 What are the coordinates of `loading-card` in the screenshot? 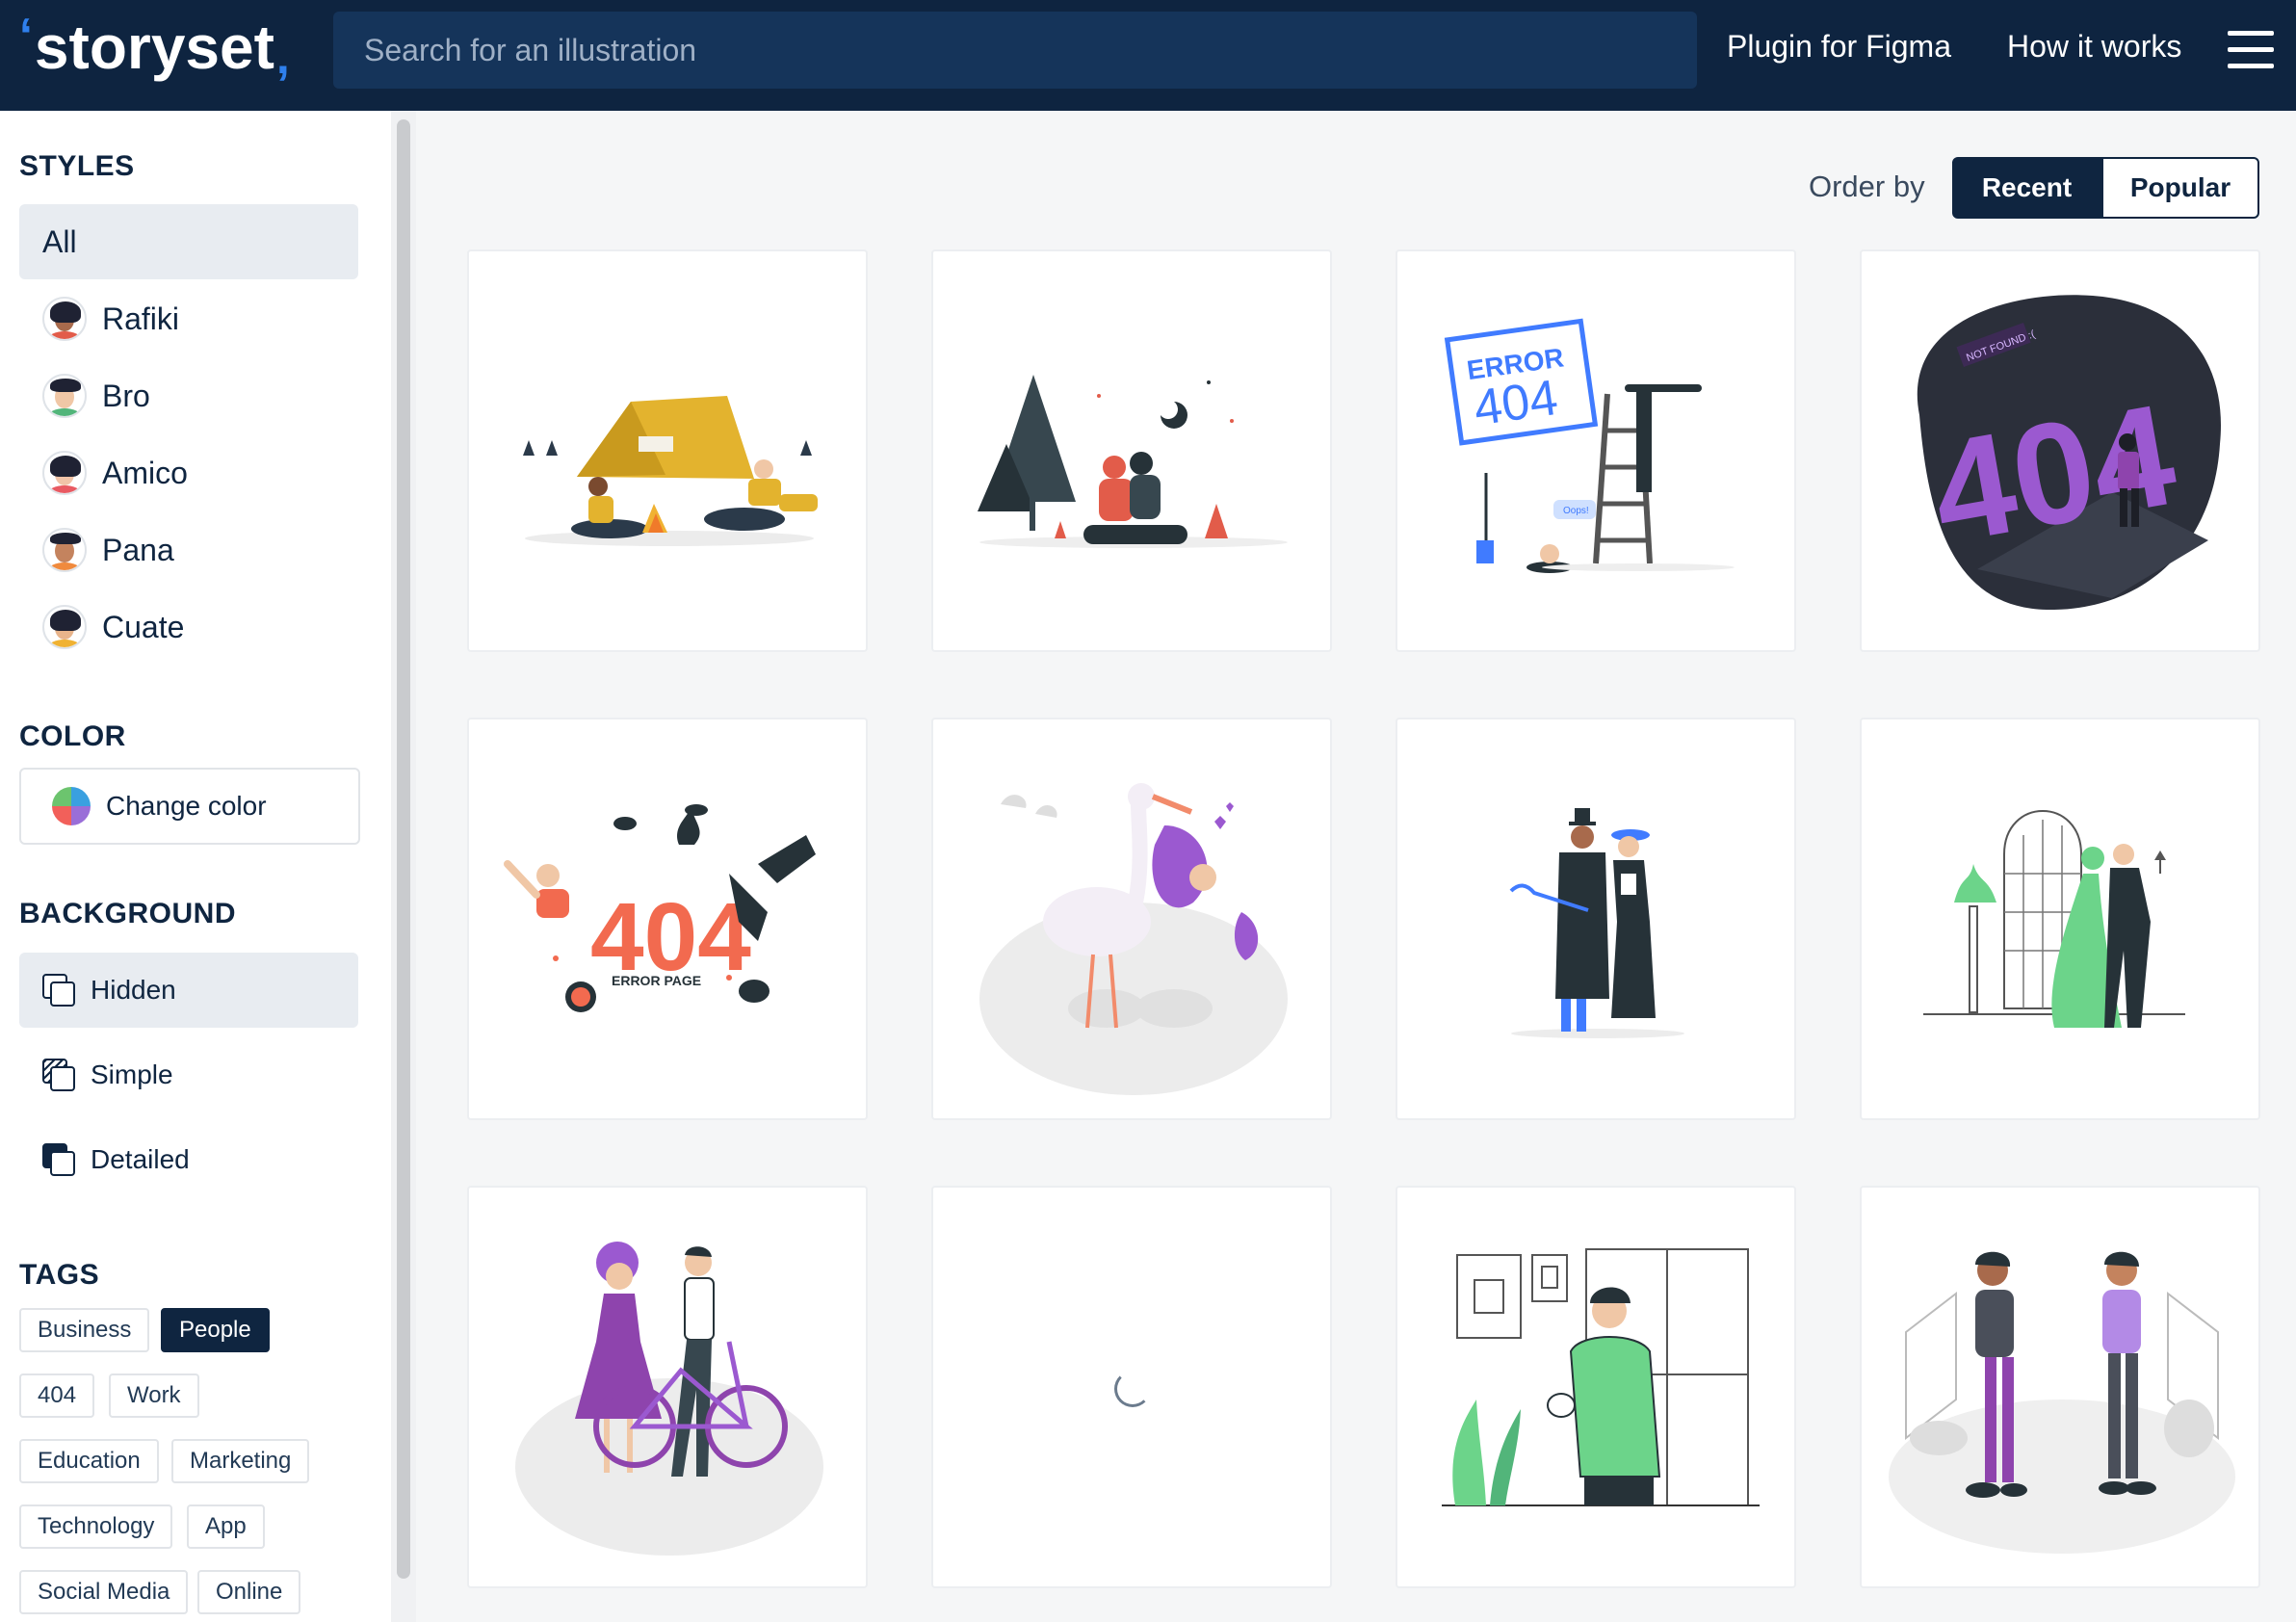 It's located at (1131, 1387).